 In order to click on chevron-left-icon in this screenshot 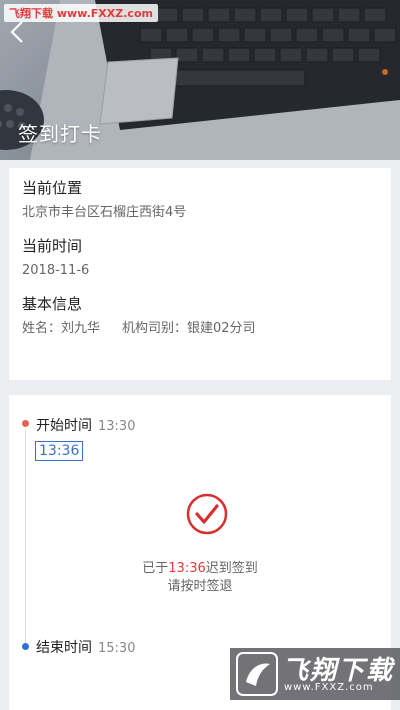, I will do `click(16, 32)`.